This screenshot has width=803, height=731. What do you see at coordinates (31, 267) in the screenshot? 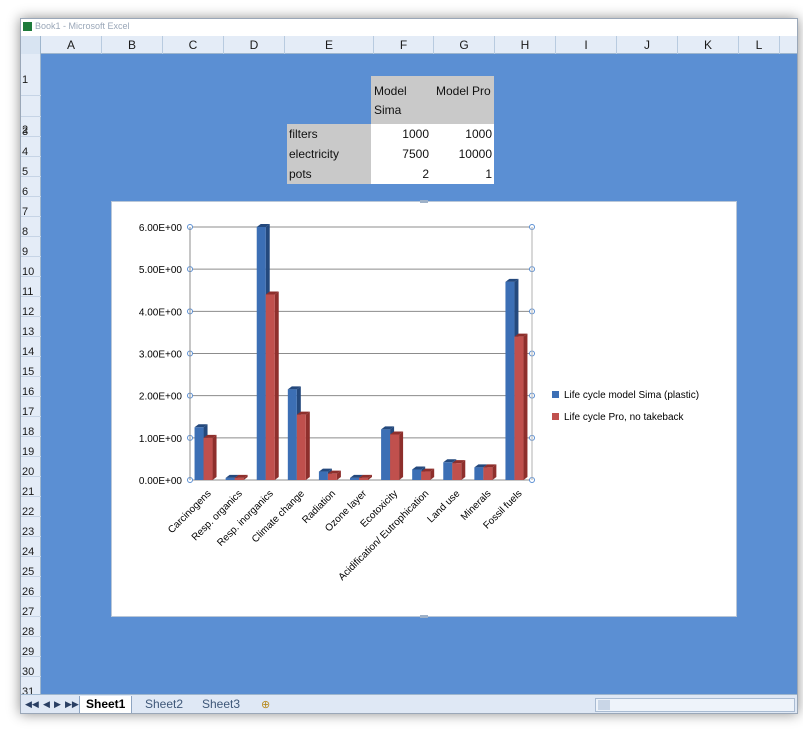
I see `row-header-10: 10` at bounding box center [31, 267].